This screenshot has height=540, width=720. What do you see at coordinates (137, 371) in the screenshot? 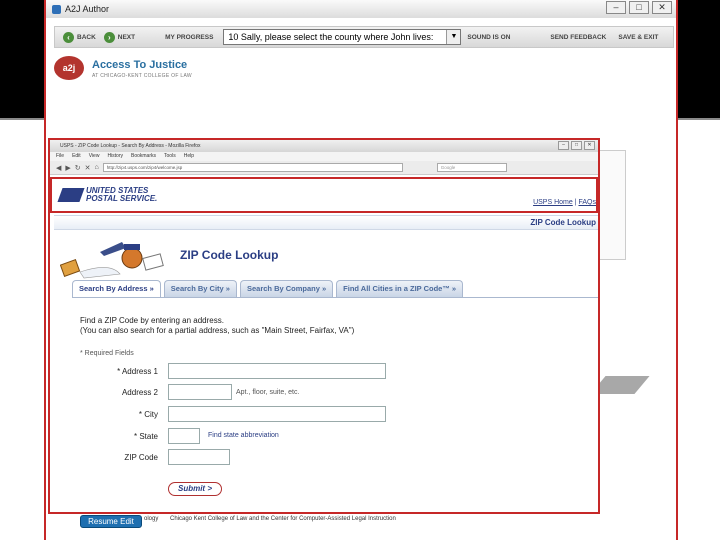
I see `address1-label: * Address 1` at bounding box center [137, 371].